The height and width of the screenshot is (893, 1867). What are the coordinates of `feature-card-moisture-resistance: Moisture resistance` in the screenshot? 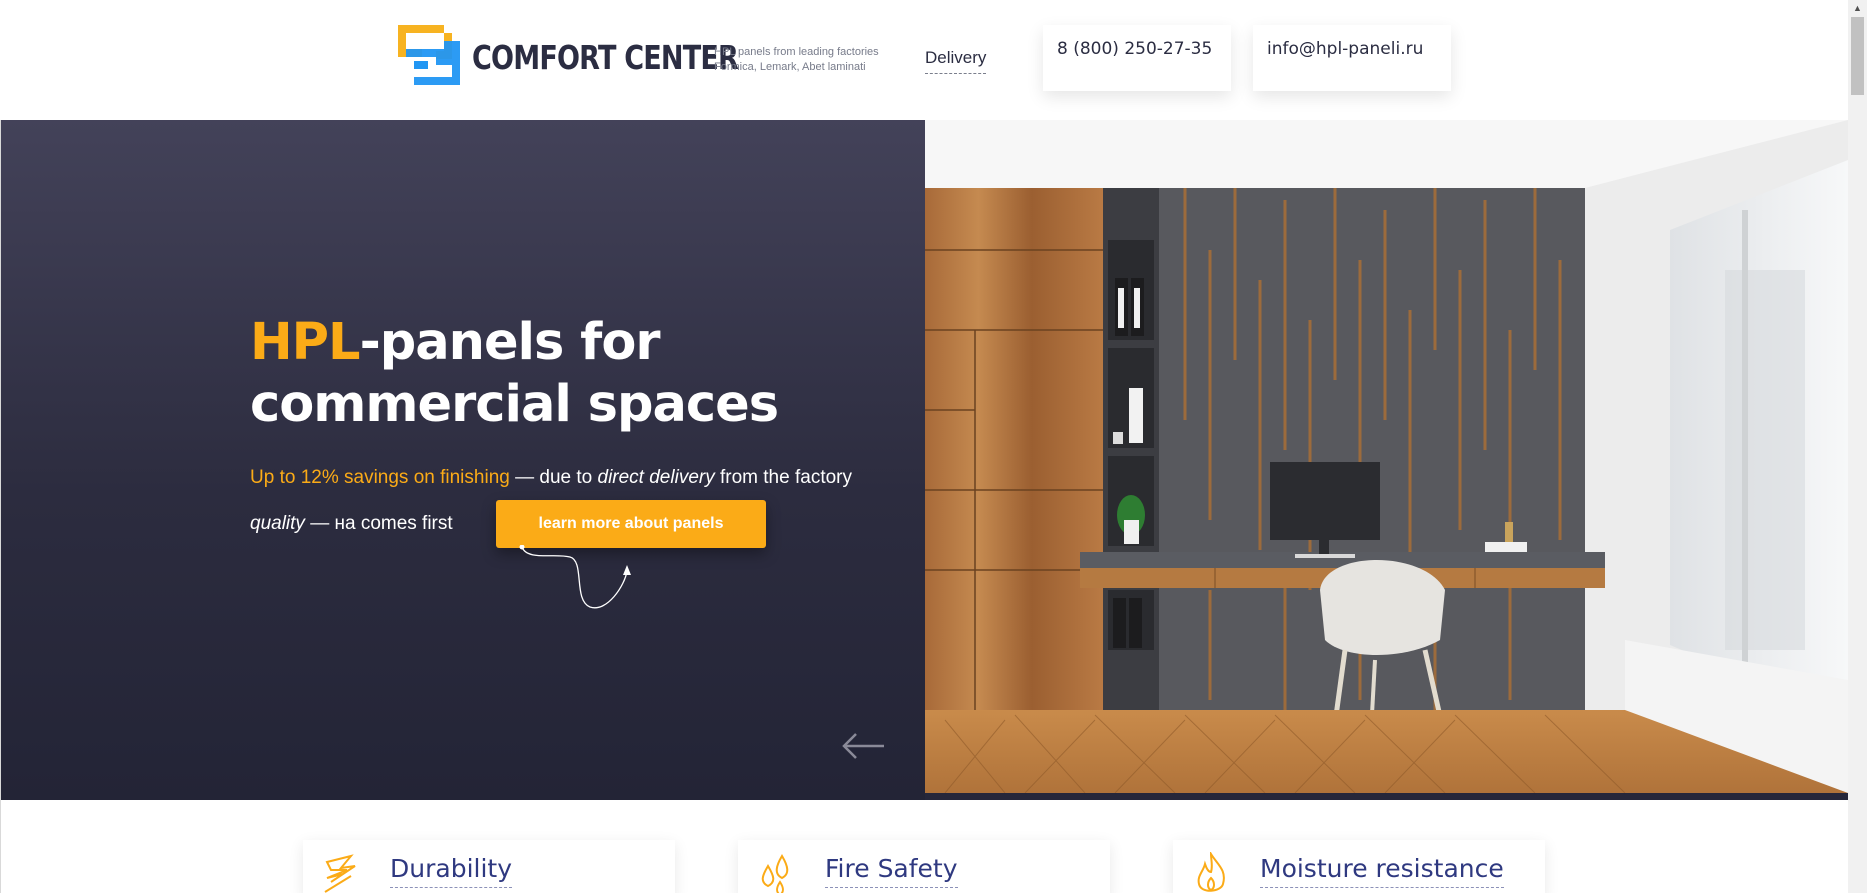 It's located at (1359, 866).